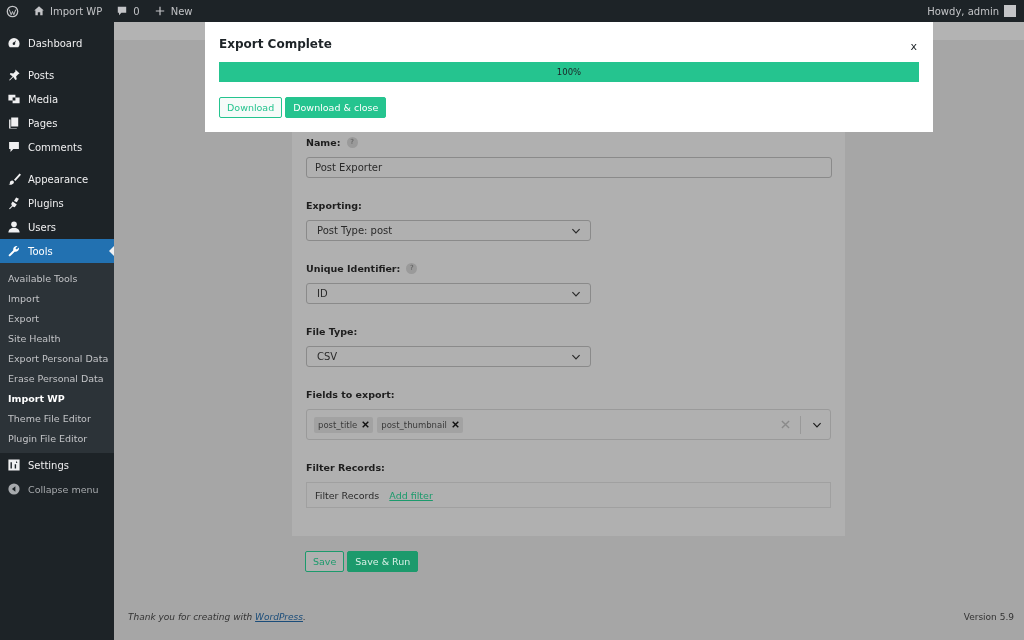 The image size is (1024, 640). I want to click on dialog-title: Export Complete, so click(275, 44).